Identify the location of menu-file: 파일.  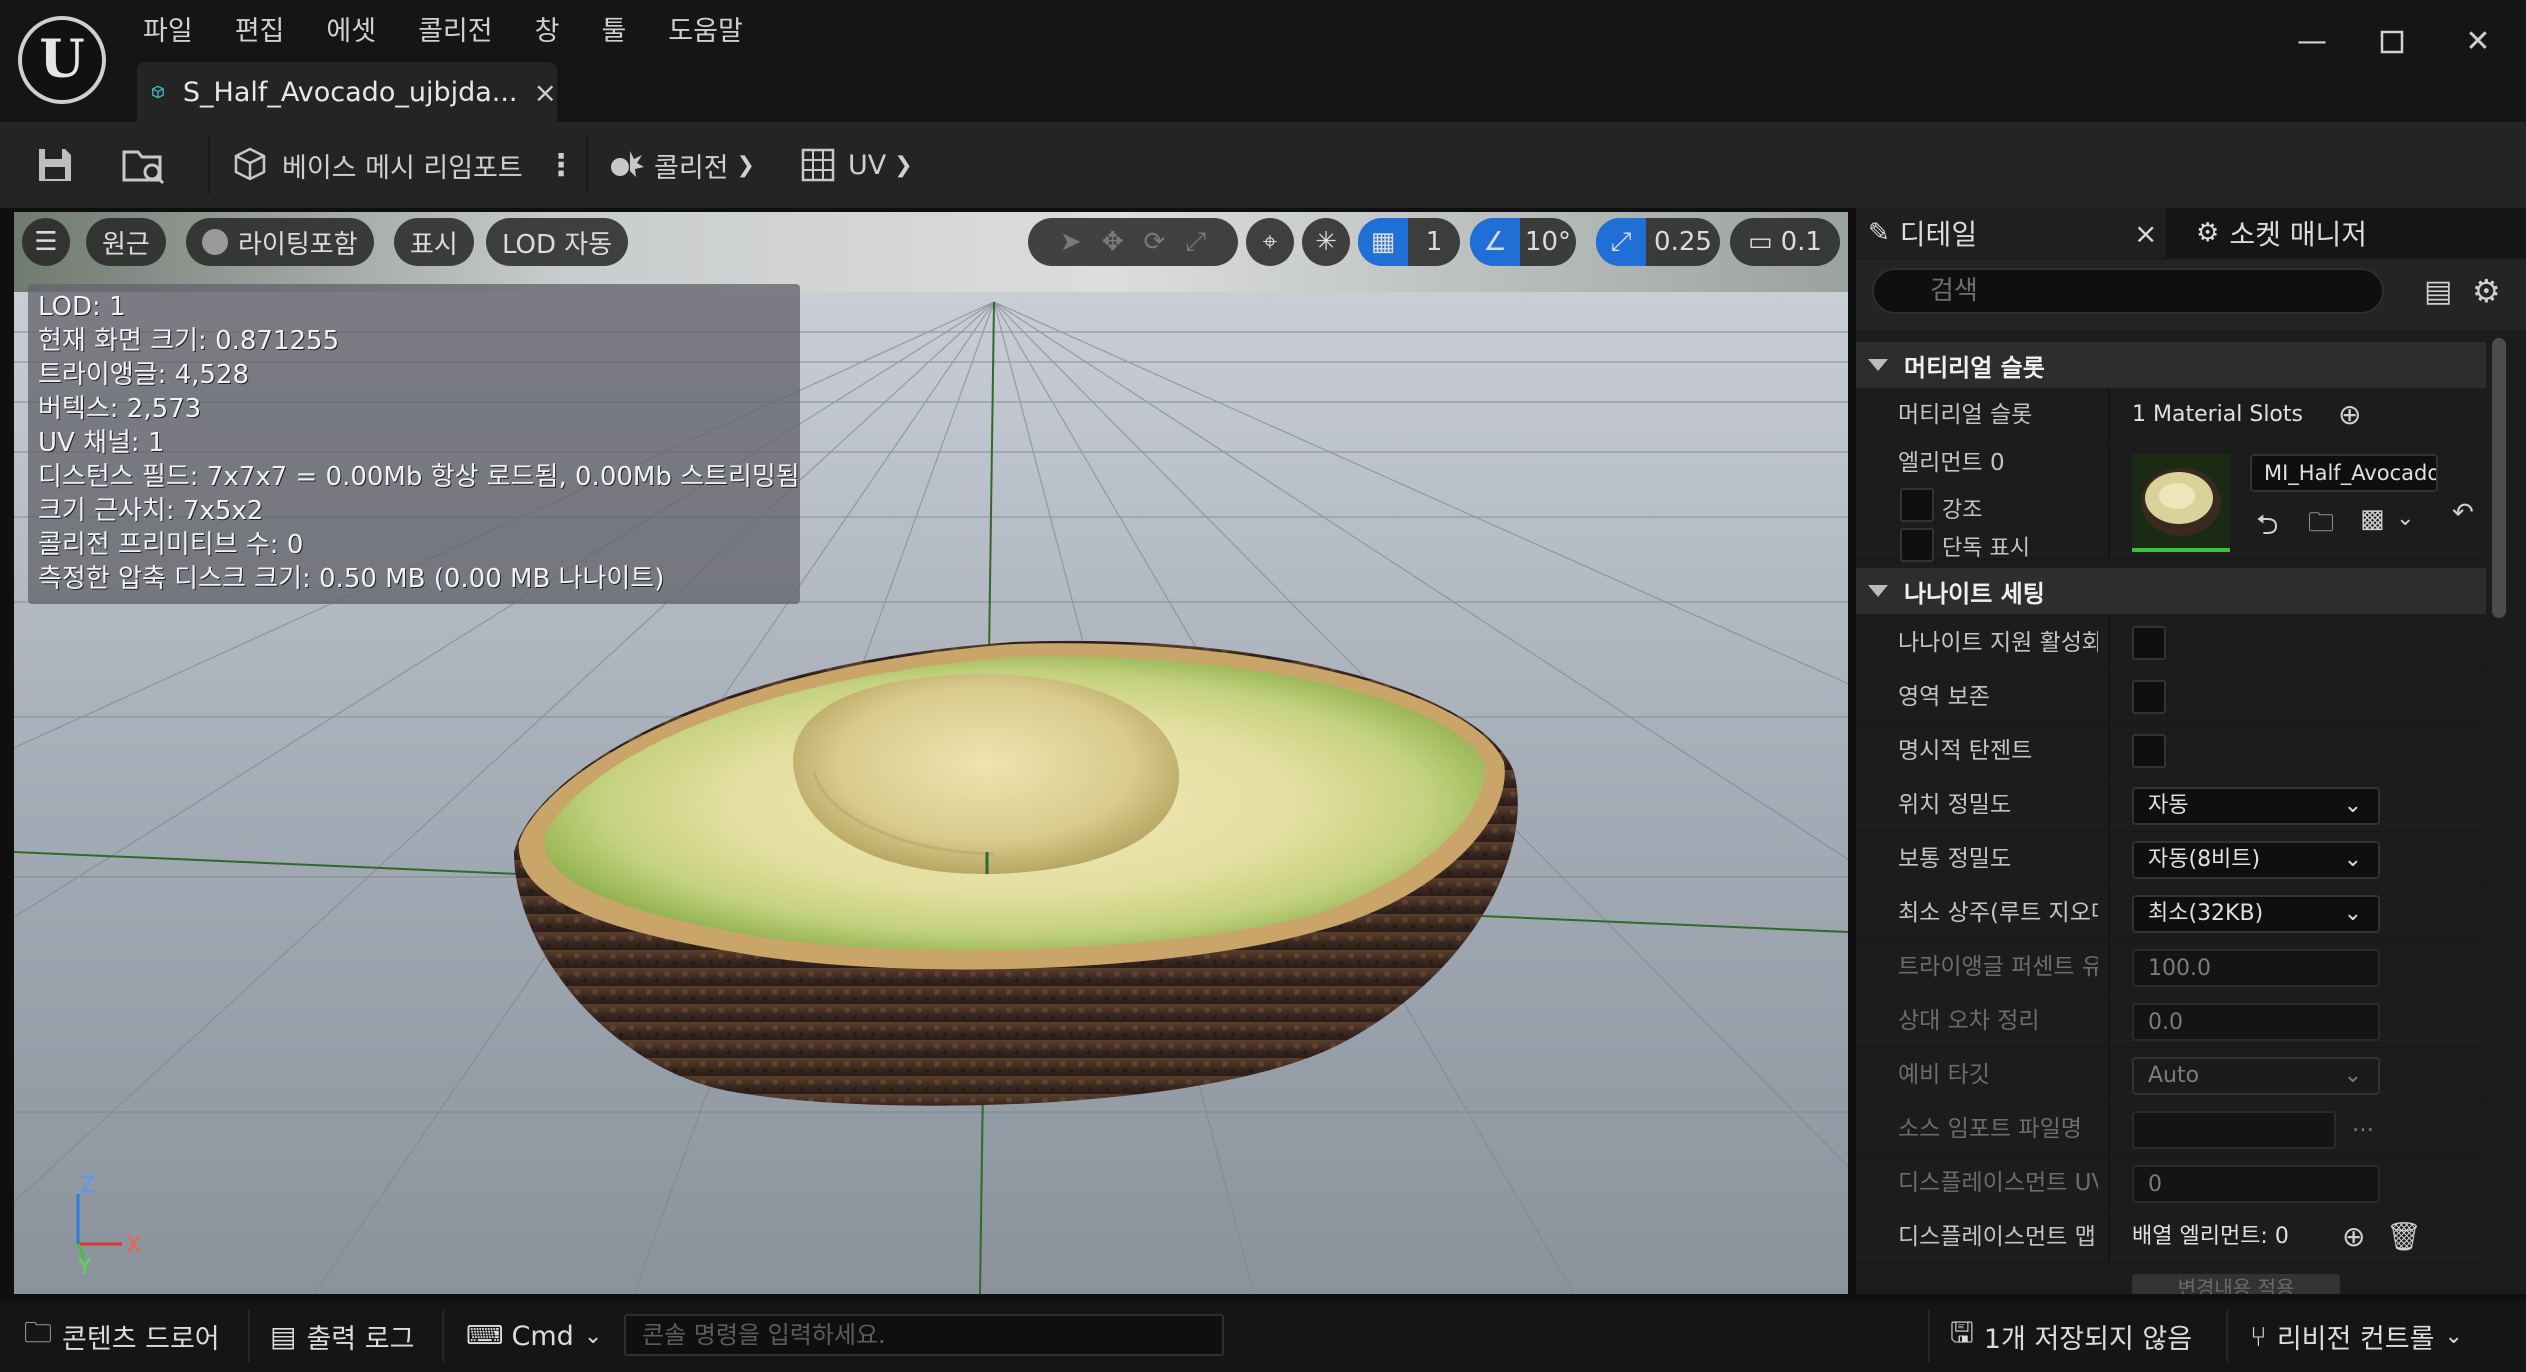
(168, 32).